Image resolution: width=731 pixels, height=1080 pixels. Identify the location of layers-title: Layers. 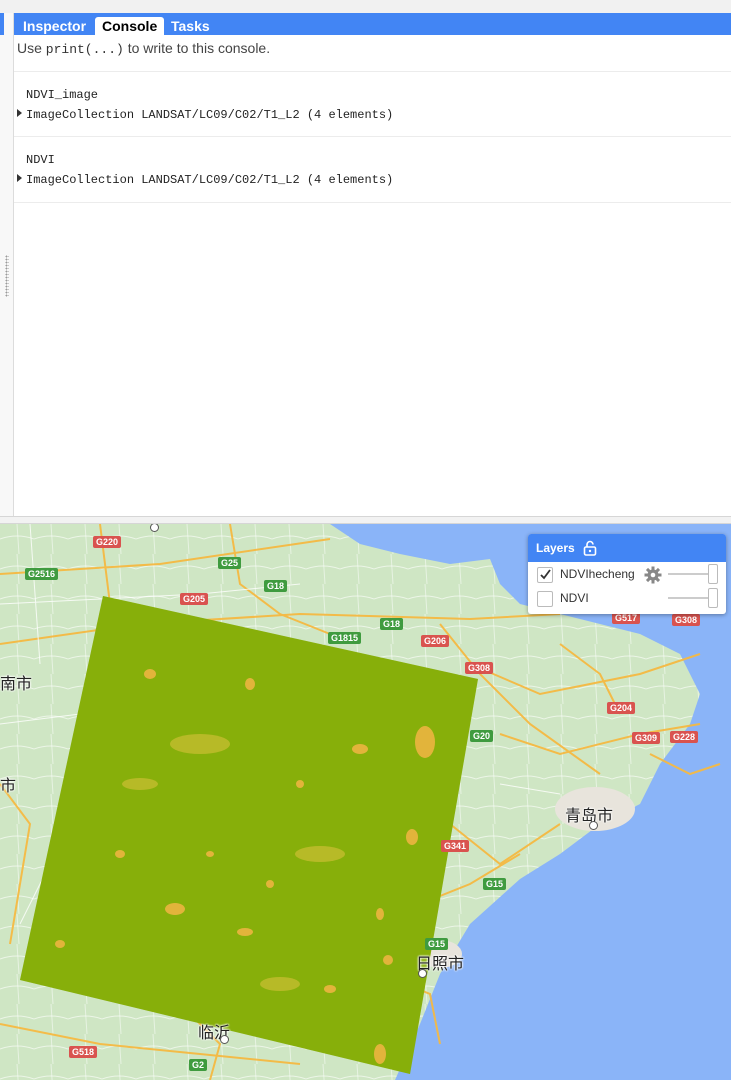
(555, 548).